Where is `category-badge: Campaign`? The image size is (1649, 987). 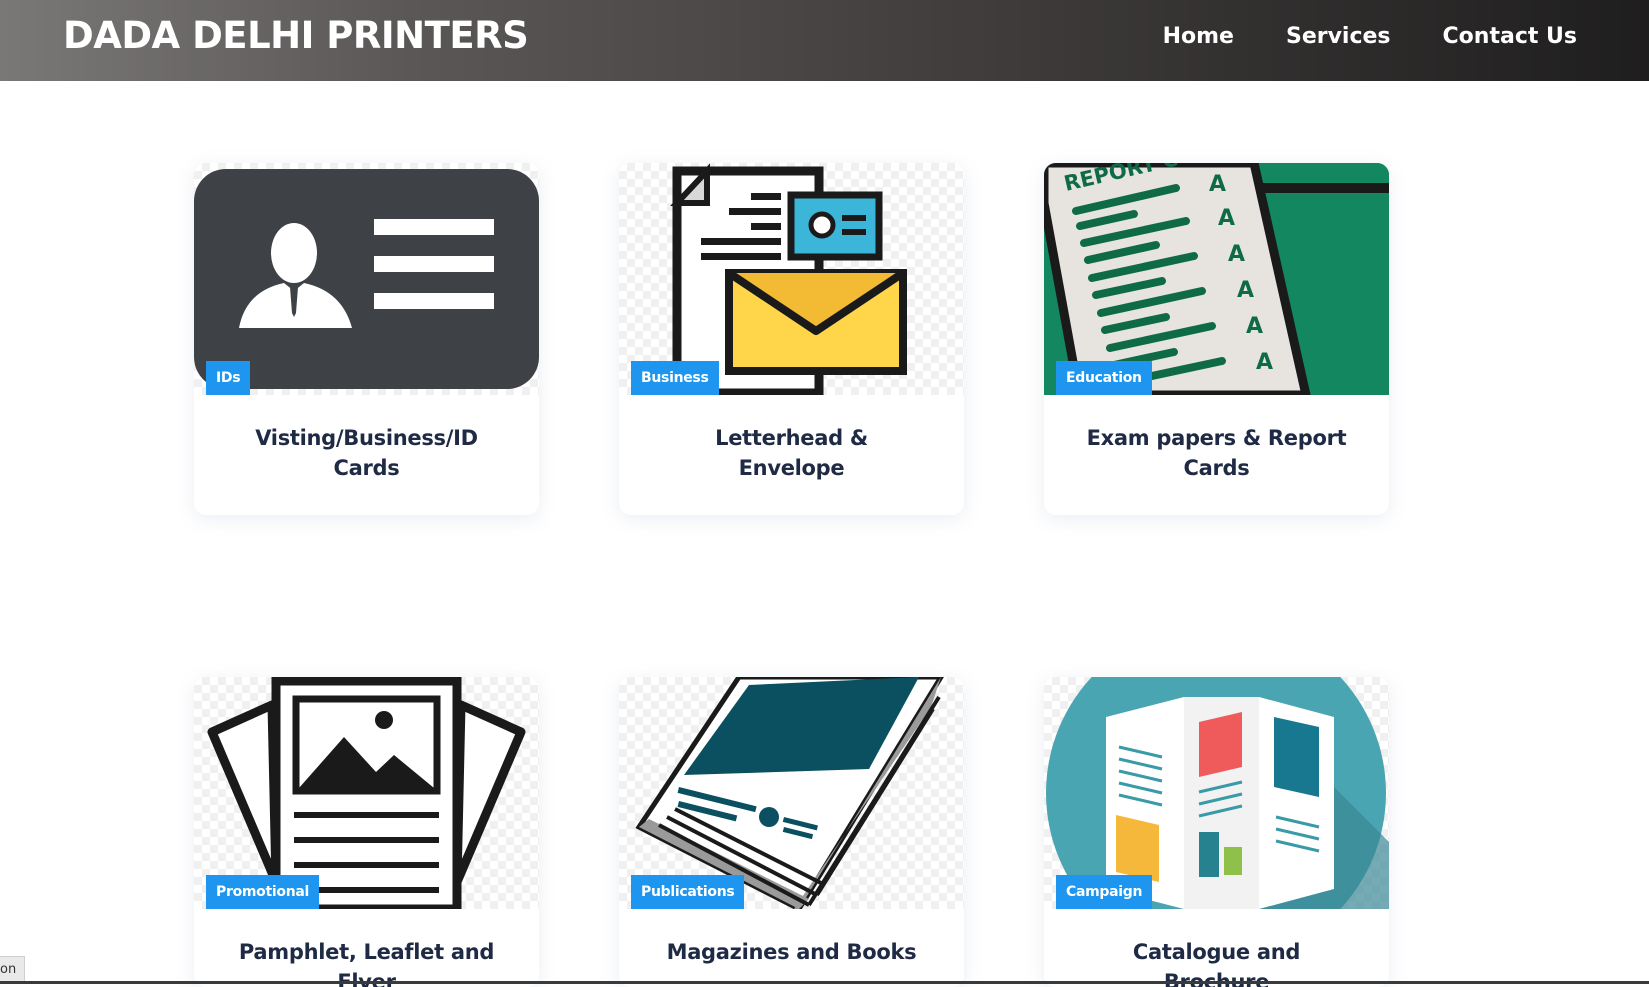
category-badge: Campaign is located at coordinates (1104, 892).